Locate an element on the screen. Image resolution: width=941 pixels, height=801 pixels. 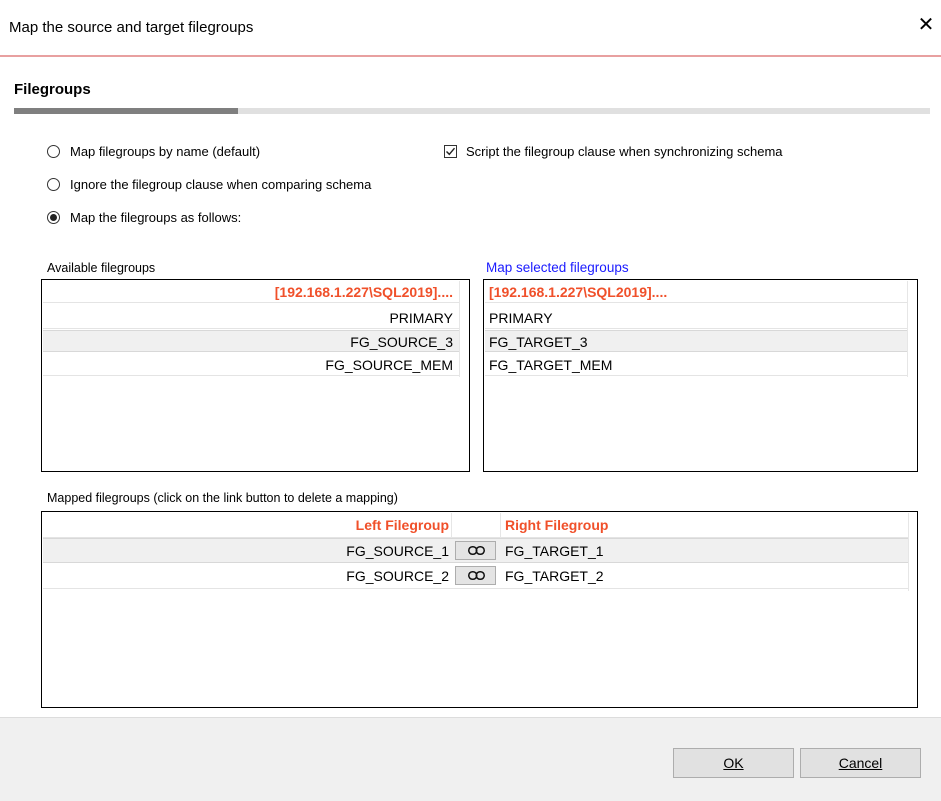
cancel-button: Cancel is located at coordinates (860, 763).